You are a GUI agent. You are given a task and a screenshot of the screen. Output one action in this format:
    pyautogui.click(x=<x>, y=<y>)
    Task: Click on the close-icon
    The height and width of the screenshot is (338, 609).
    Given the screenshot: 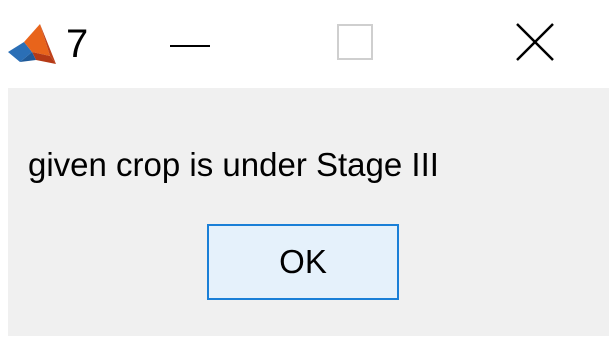 What is the action you would take?
    pyautogui.click(x=535, y=44)
    